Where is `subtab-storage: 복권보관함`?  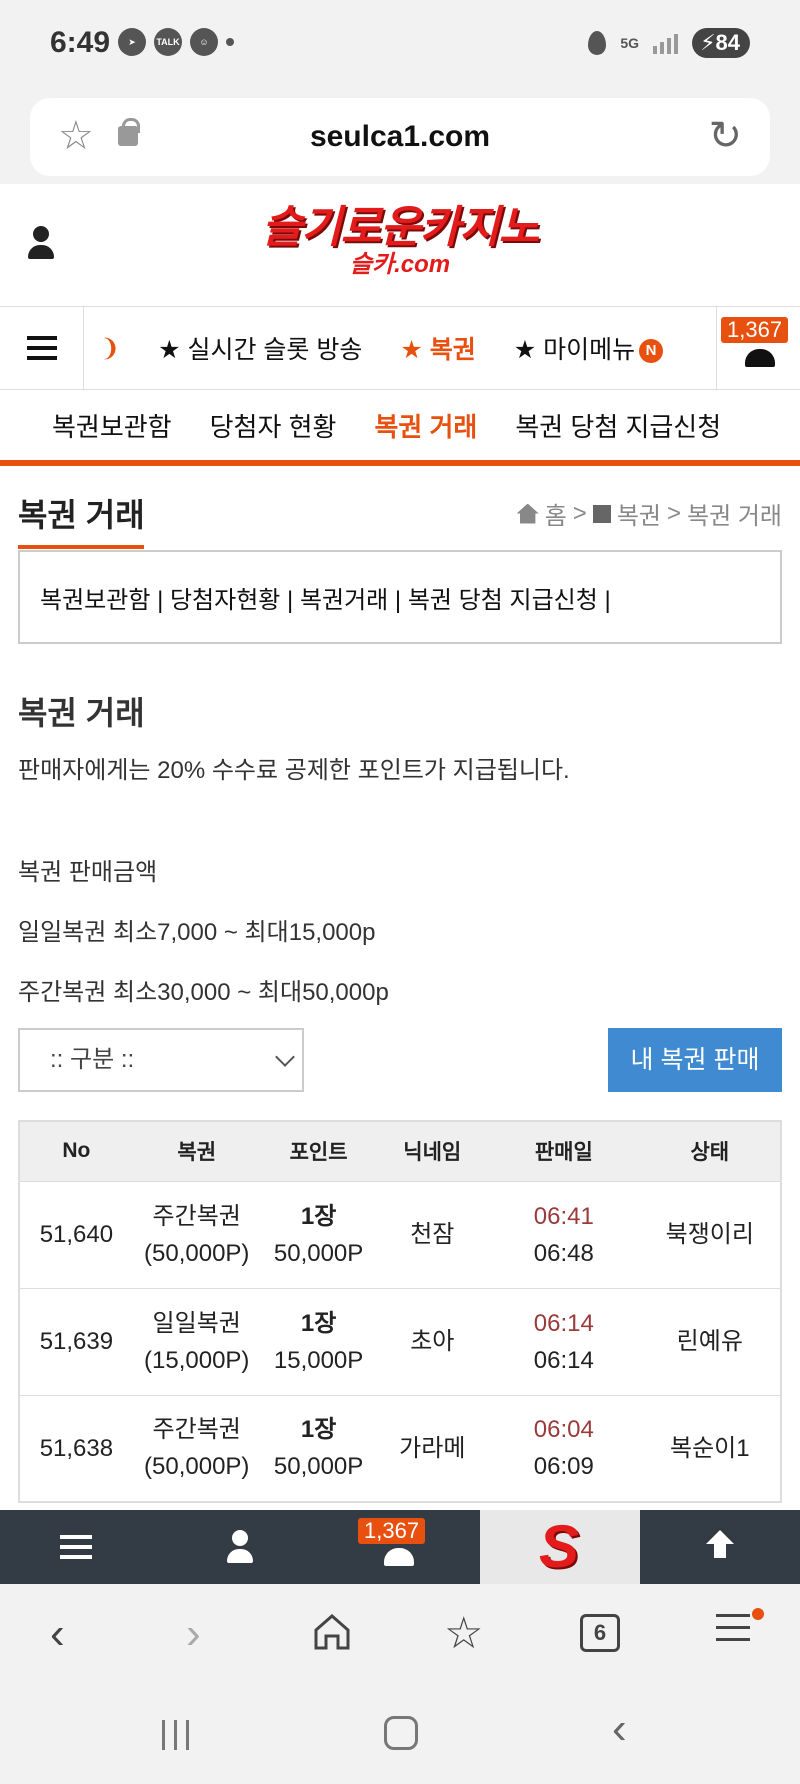 subtab-storage: 복권보관함 is located at coordinates (112, 425).